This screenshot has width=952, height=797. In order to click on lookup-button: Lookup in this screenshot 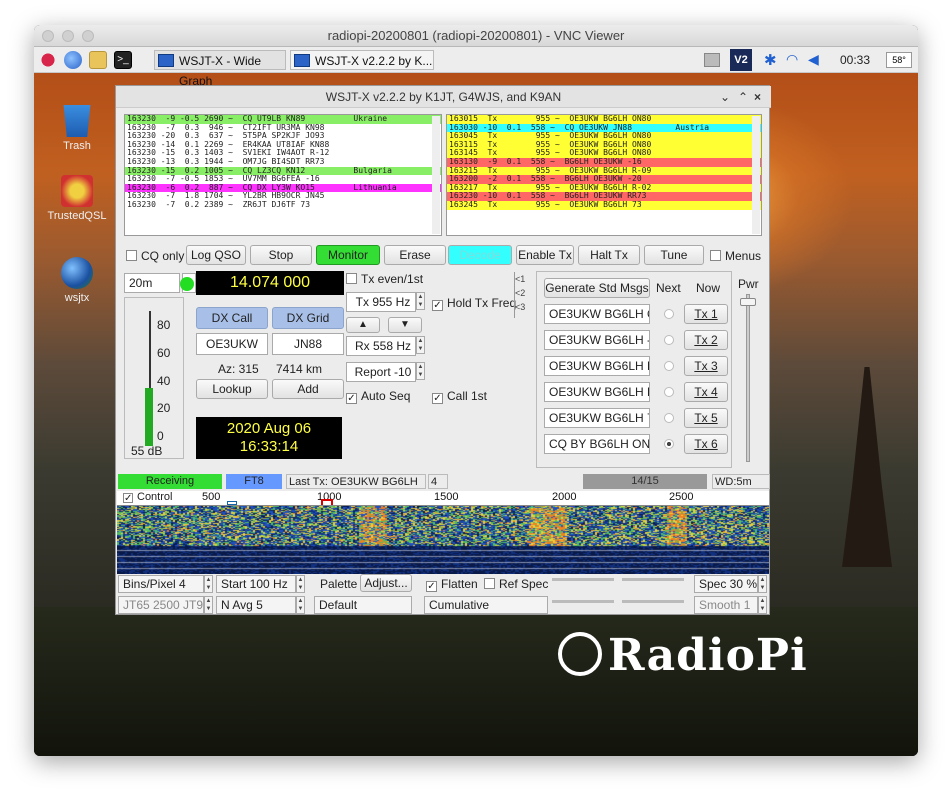, I will do `click(232, 389)`.